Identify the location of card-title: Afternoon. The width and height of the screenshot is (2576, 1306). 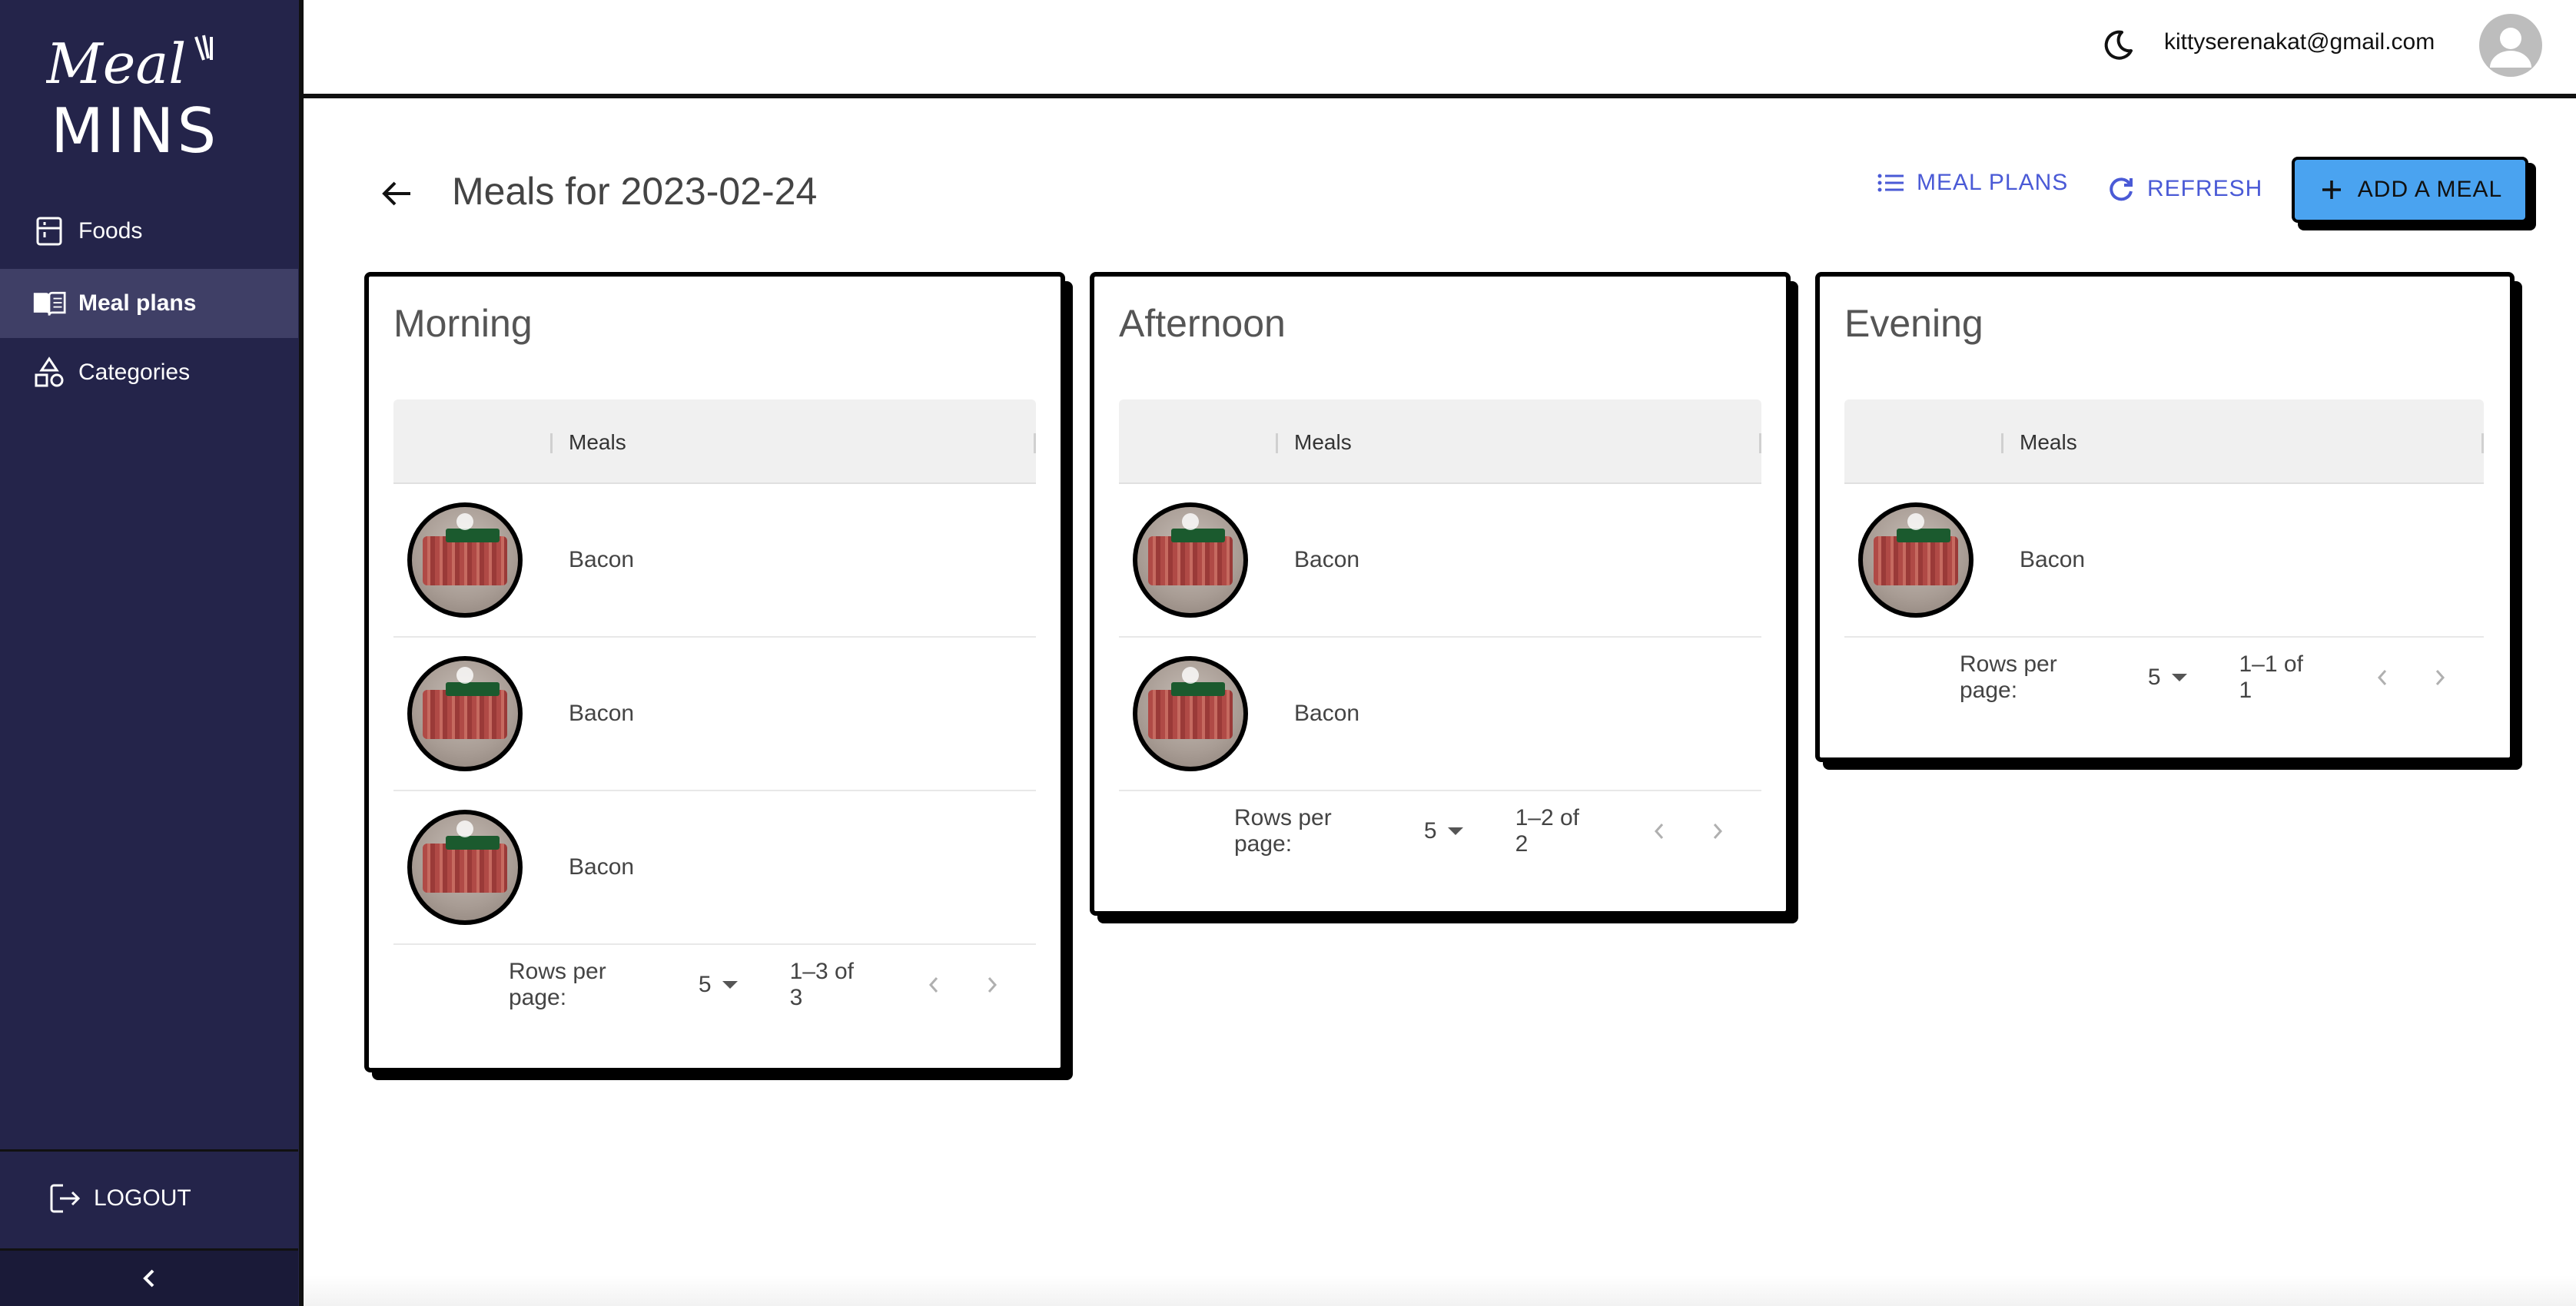
(1202, 323).